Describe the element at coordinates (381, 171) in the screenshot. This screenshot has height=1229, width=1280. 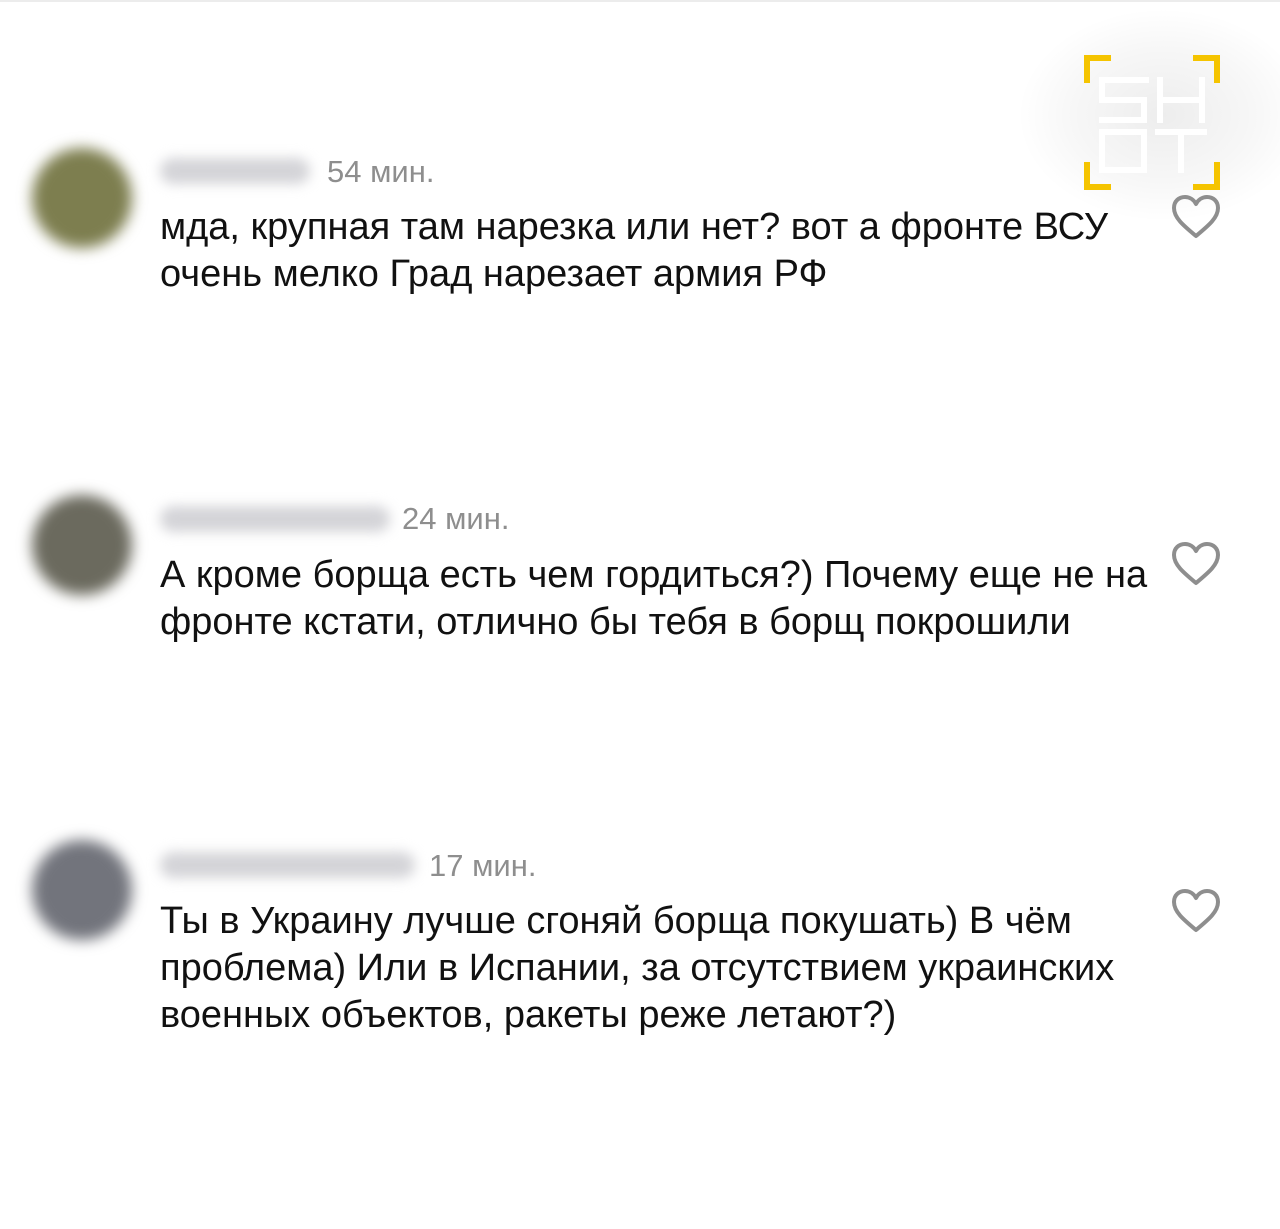
I see `comment-time: 54 мин.` at that location.